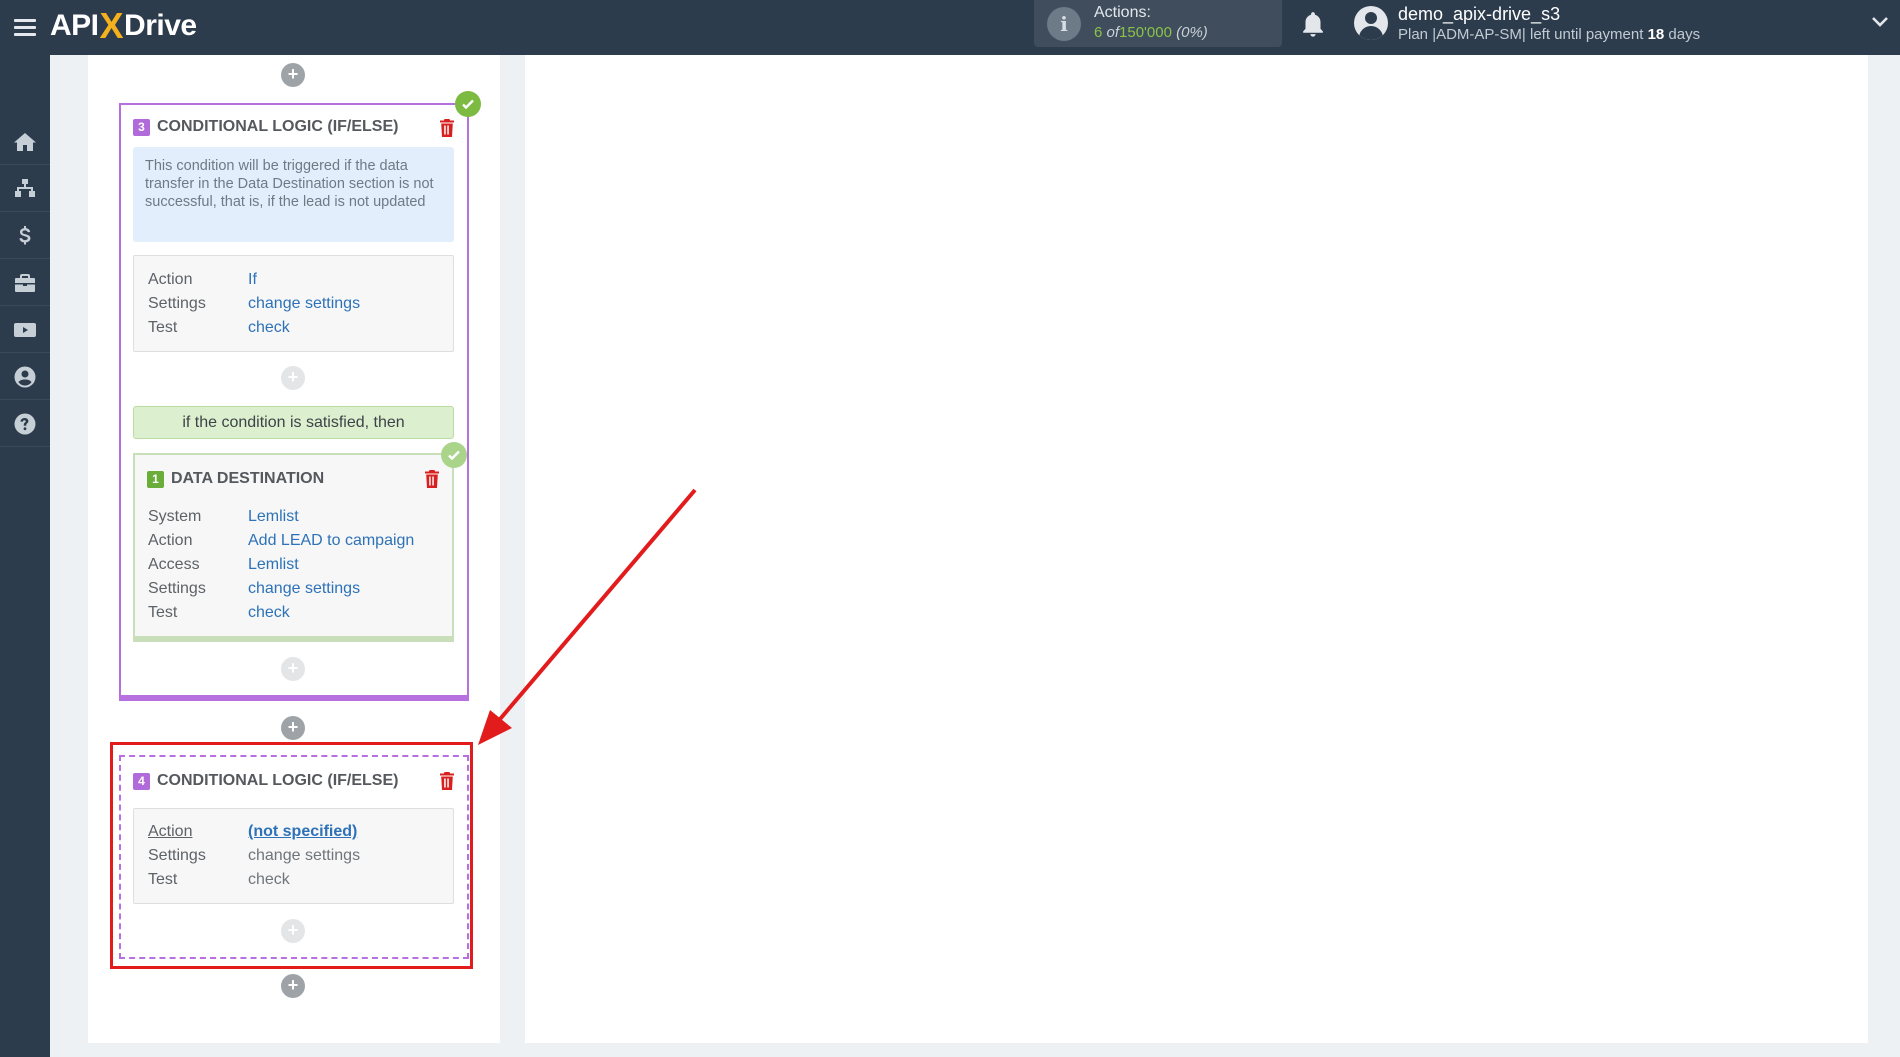  I want to click on plan-prefix: Plan |ADM-AP-SM| left until payment, so click(1521, 34).